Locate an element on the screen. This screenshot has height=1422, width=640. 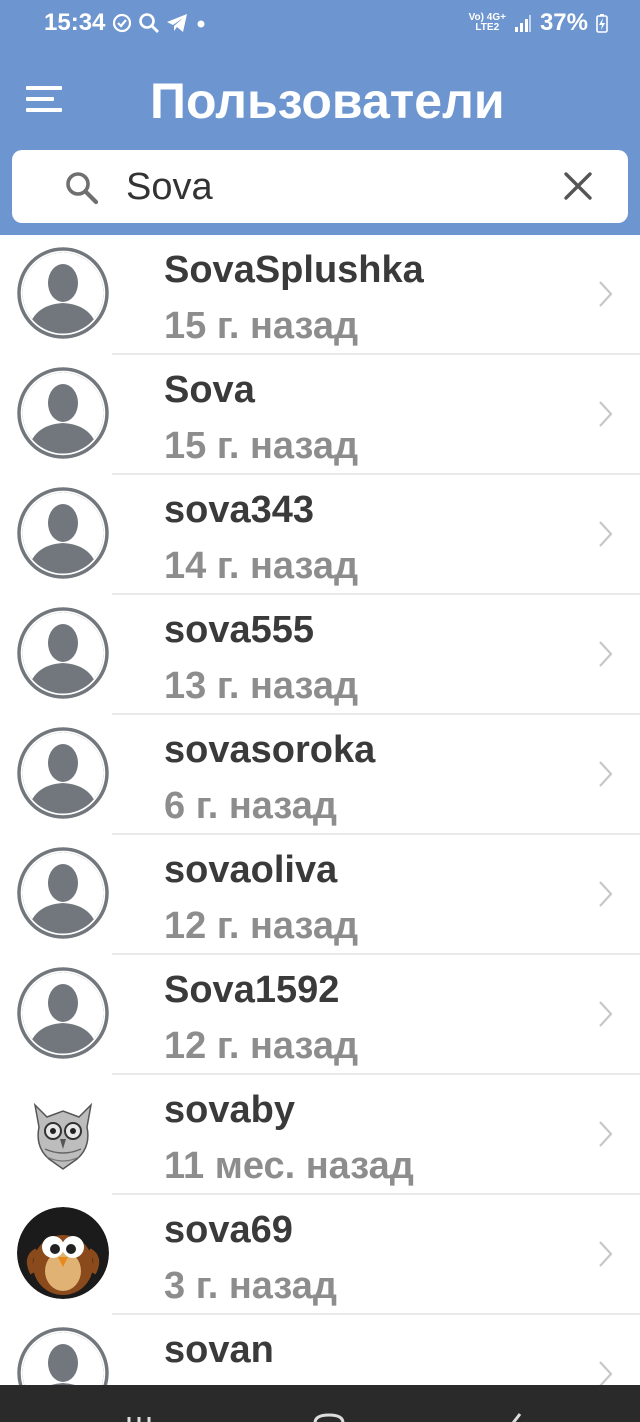
clear-search-button is located at coordinates (578, 186).